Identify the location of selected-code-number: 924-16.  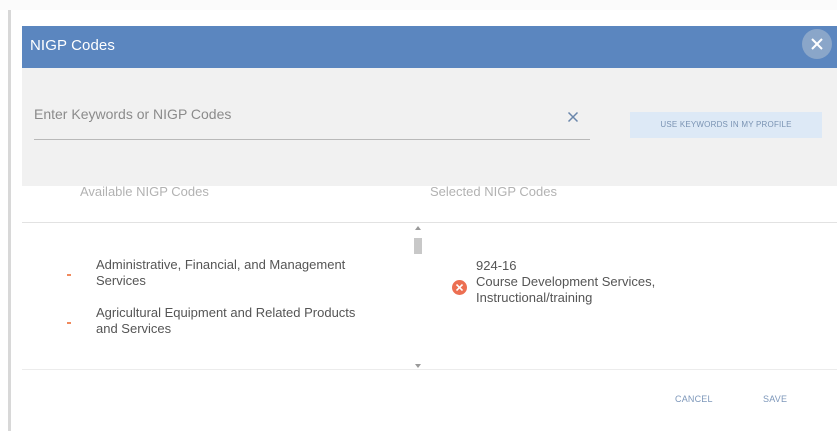
(496, 265).